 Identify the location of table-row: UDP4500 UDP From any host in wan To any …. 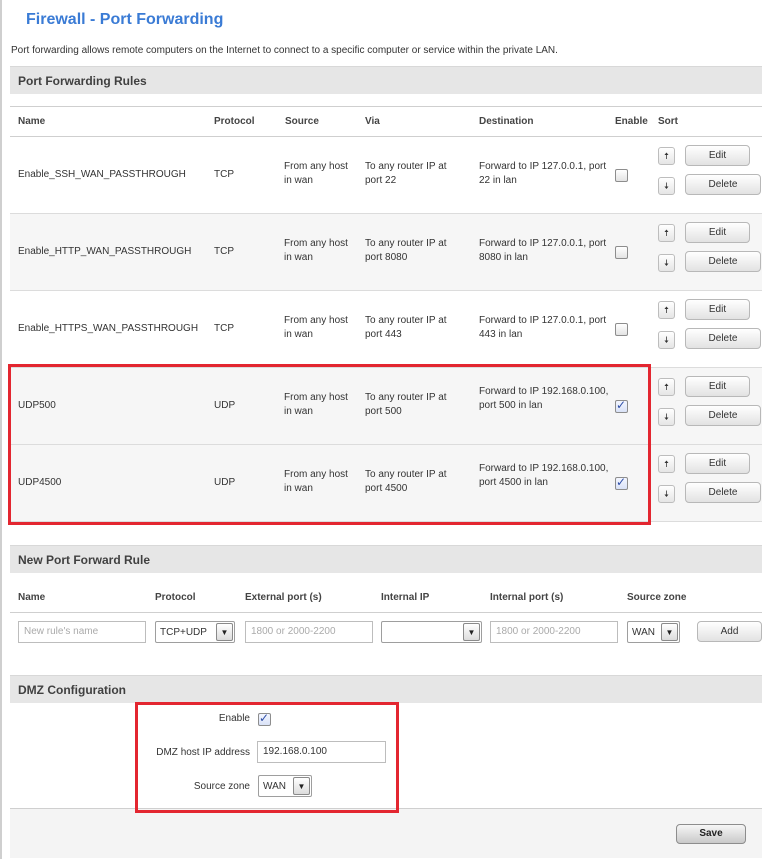
(386, 483).